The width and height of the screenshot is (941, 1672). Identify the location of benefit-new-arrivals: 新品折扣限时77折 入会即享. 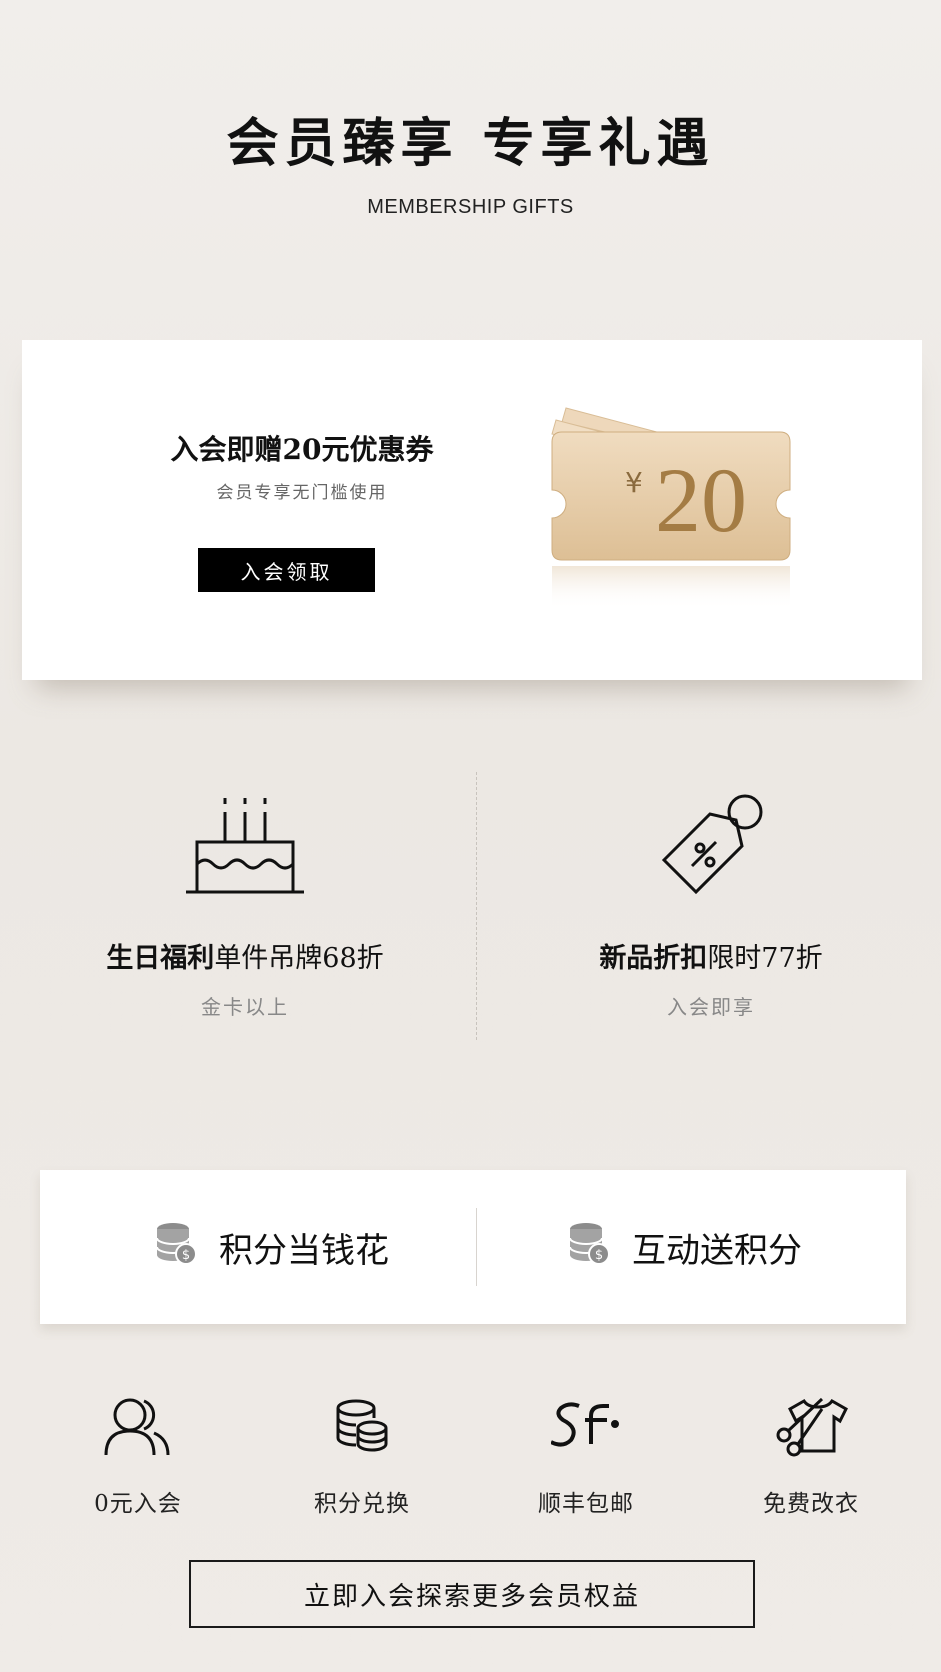
(708, 900).